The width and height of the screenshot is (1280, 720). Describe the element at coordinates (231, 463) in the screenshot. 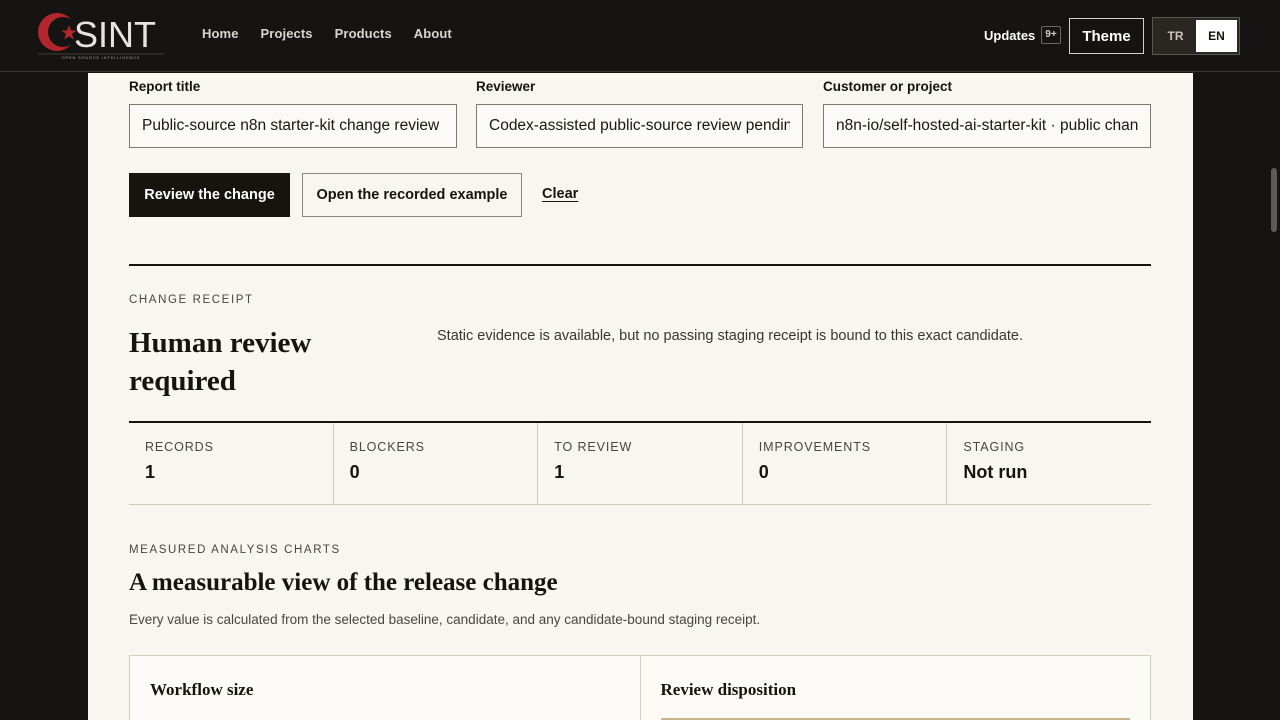

I see `stat-records: RECORDS 1` at that location.